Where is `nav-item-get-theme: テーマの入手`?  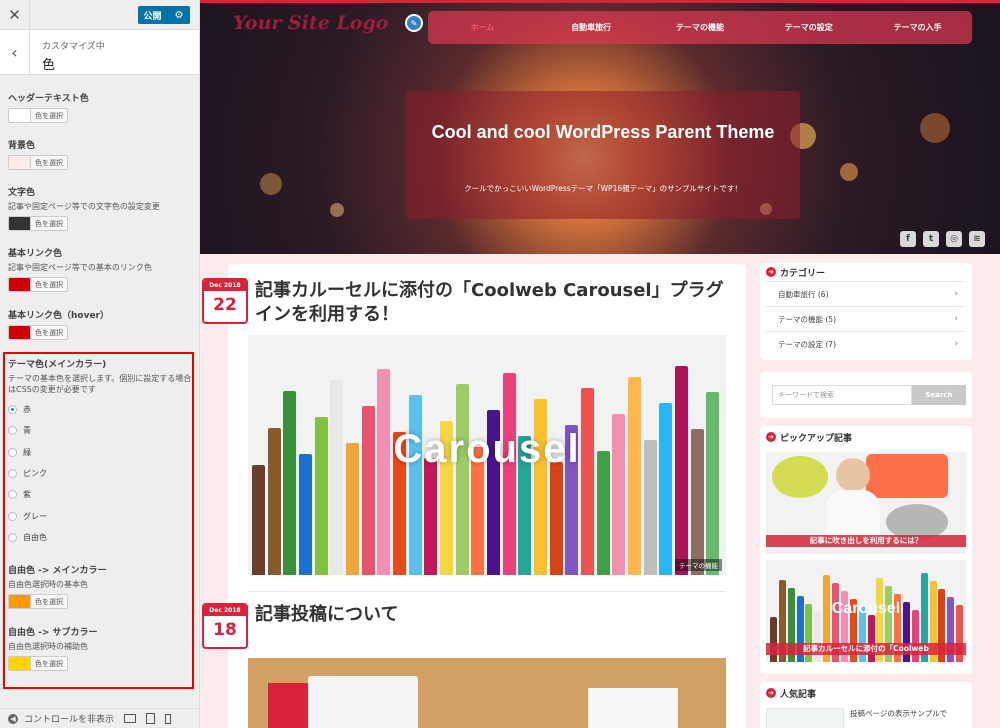
nav-item-get-theme: テーマの入手 is located at coordinates (917, 27).